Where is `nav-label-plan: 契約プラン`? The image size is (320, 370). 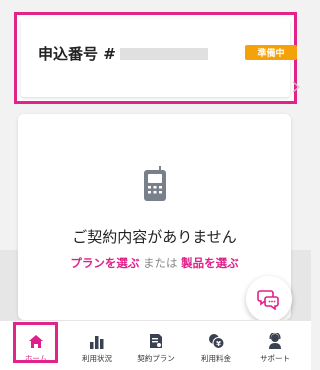
nav-label-plan: 契約プラン is located at coordinates (156, 358).